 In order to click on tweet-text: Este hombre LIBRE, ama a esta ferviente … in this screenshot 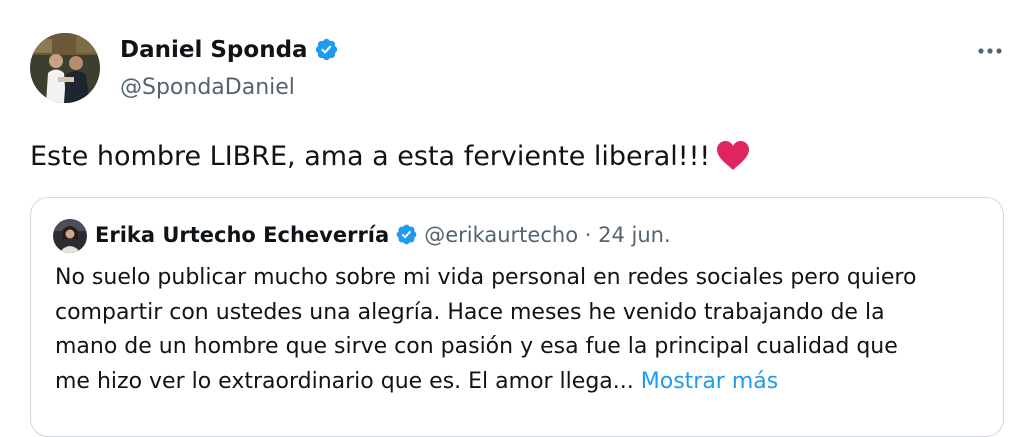, I will do `click(390, 160)`.